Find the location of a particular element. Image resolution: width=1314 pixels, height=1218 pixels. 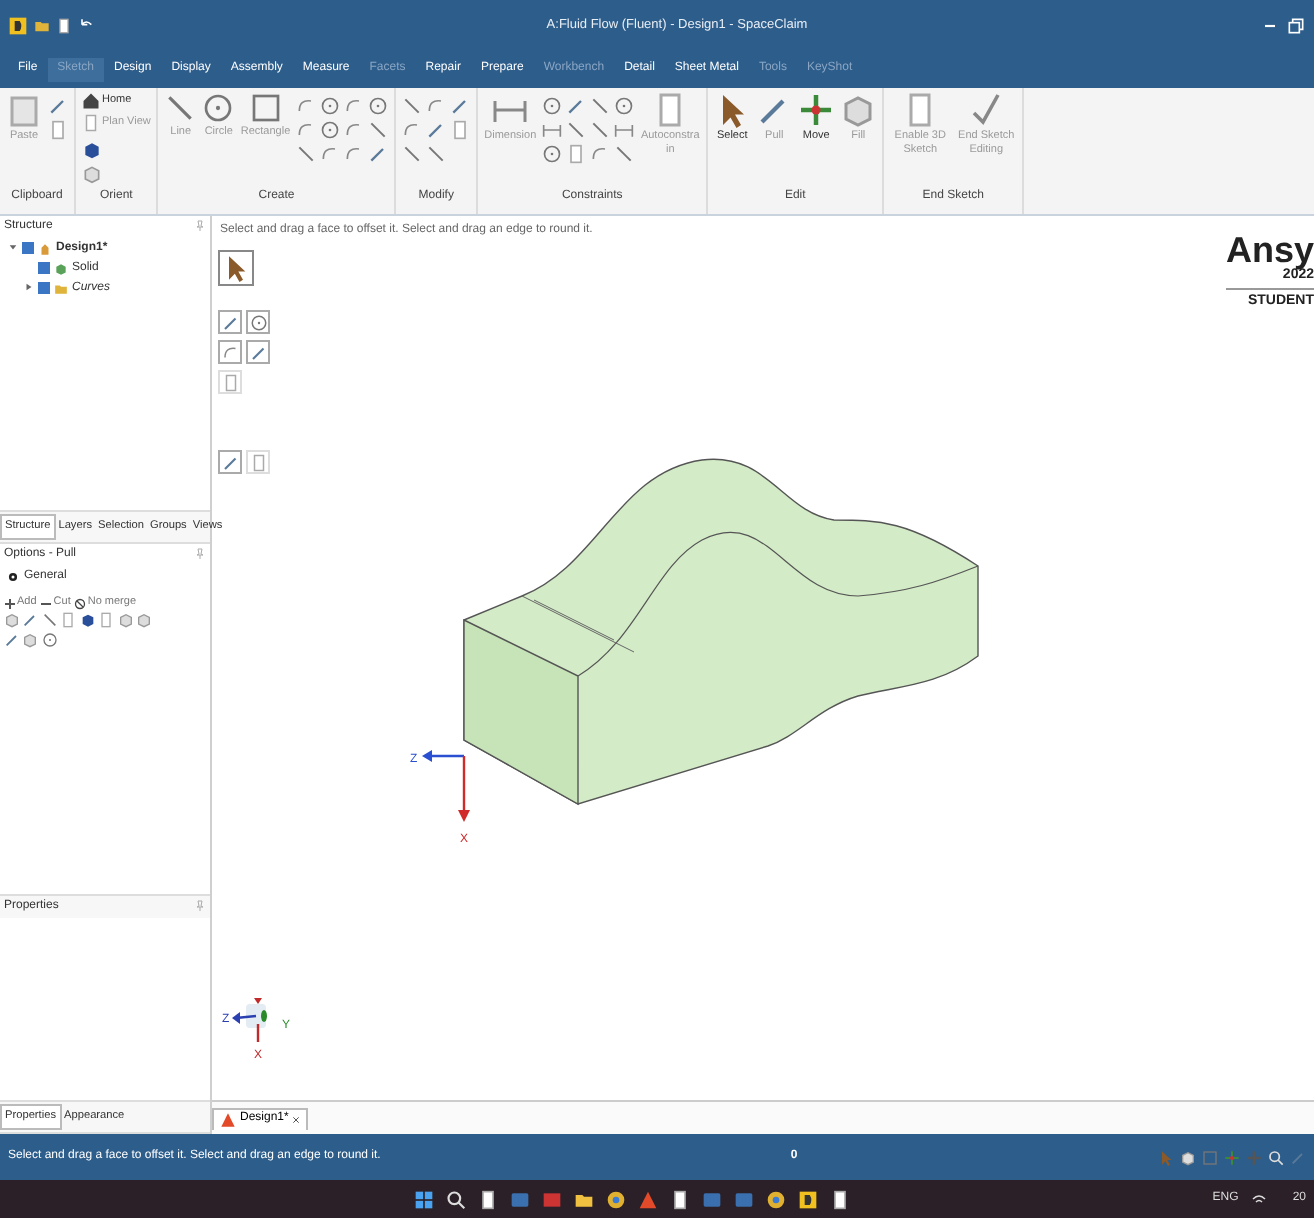

edge-tool-icon is located at coordinates (230, 352).